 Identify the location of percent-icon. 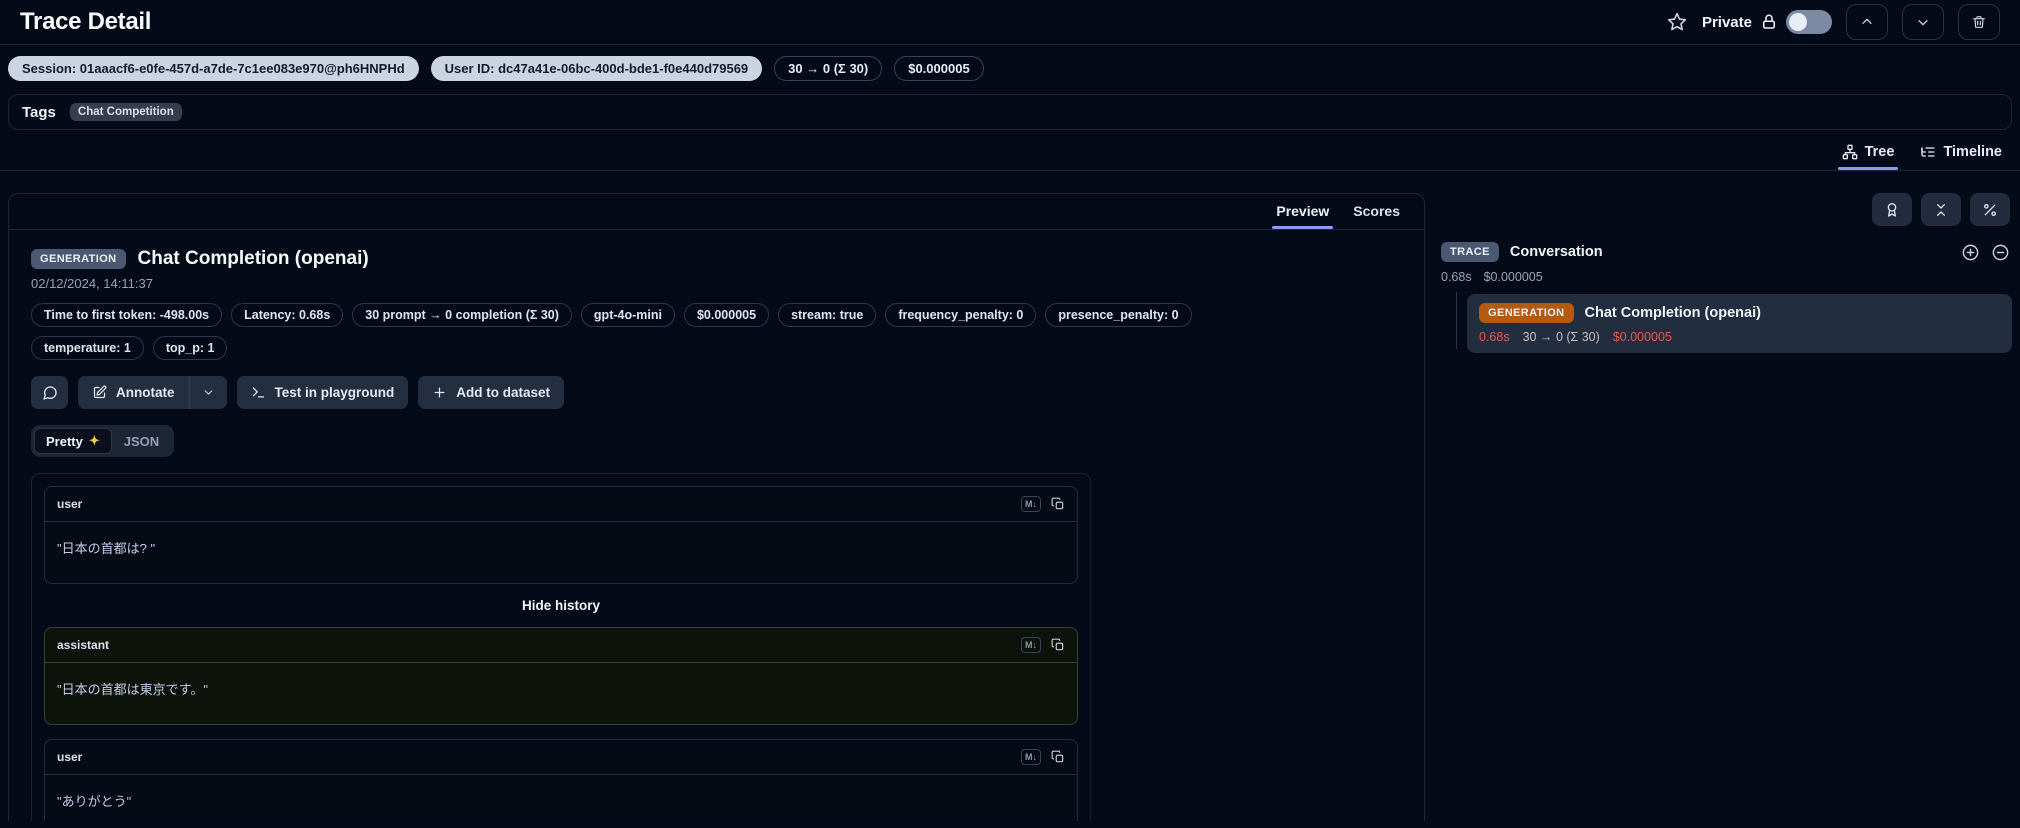
(1990, 210).